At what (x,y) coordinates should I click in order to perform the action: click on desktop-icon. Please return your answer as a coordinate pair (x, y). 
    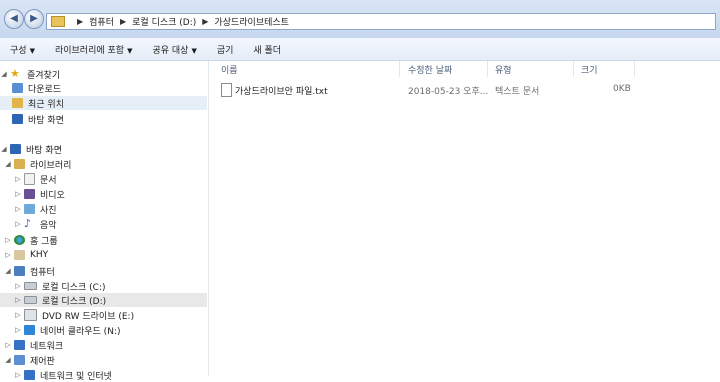
    Looking at the image, I should click on (17, 119).